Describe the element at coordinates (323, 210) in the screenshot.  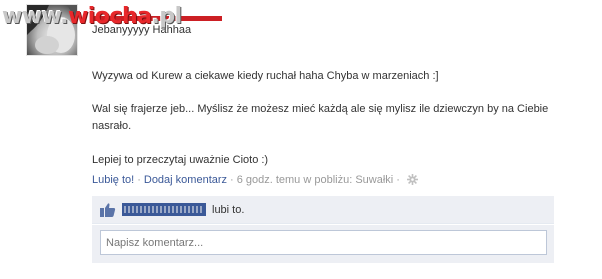
I see `likes-box: lubi to.` at that location.